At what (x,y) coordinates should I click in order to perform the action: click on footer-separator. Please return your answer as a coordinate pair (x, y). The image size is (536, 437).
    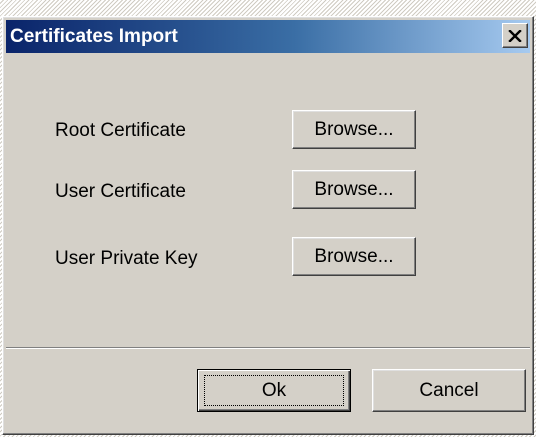
    Looking at the image, I should click on (268, 348).